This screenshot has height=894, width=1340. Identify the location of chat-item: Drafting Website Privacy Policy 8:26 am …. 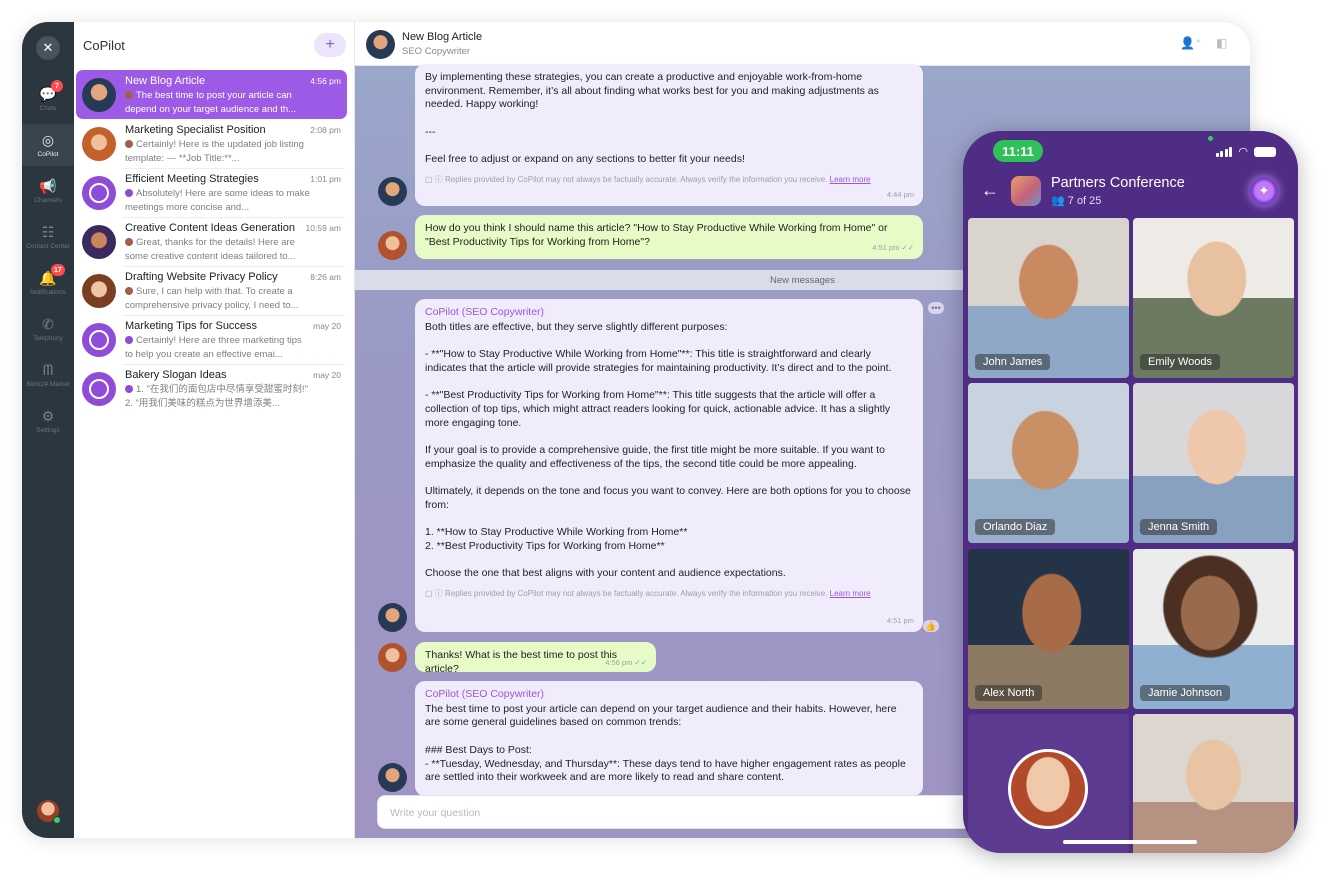
(211, 290).